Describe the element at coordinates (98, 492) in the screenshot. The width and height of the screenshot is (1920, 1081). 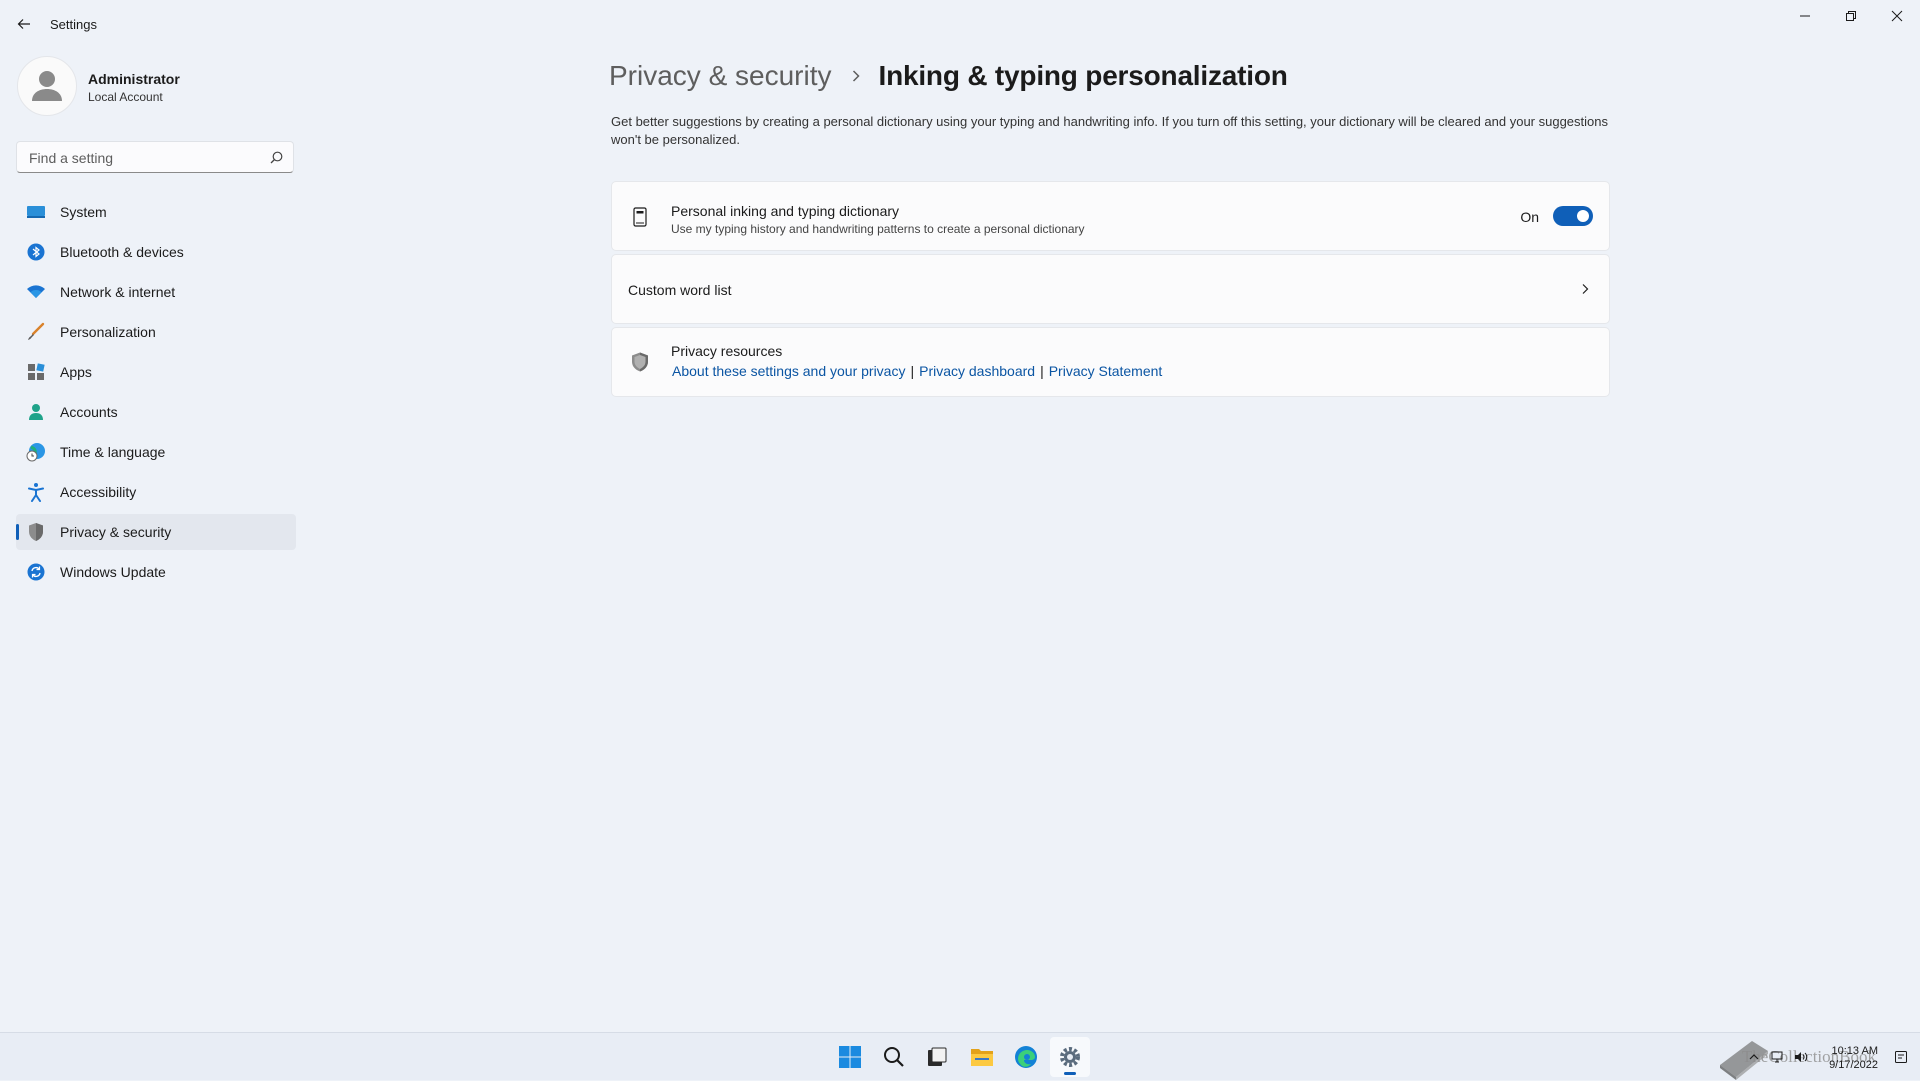
I see `sidebar-item-label: Accessibility` at that location.